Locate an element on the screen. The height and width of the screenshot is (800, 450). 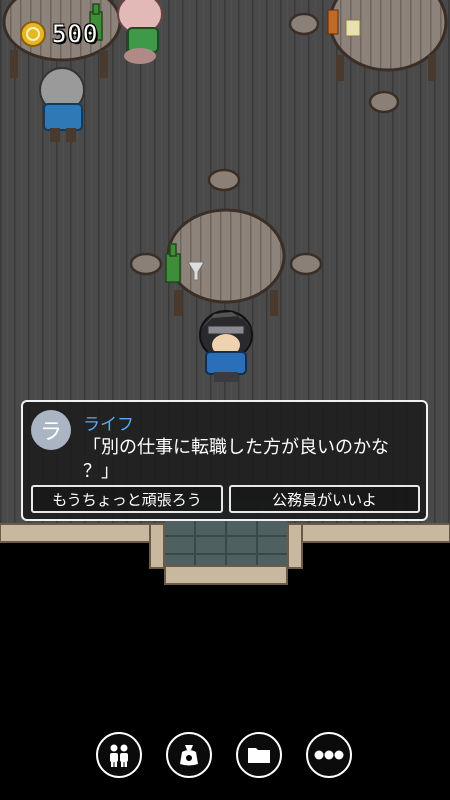
files-button is located at coordinates (259, 755).